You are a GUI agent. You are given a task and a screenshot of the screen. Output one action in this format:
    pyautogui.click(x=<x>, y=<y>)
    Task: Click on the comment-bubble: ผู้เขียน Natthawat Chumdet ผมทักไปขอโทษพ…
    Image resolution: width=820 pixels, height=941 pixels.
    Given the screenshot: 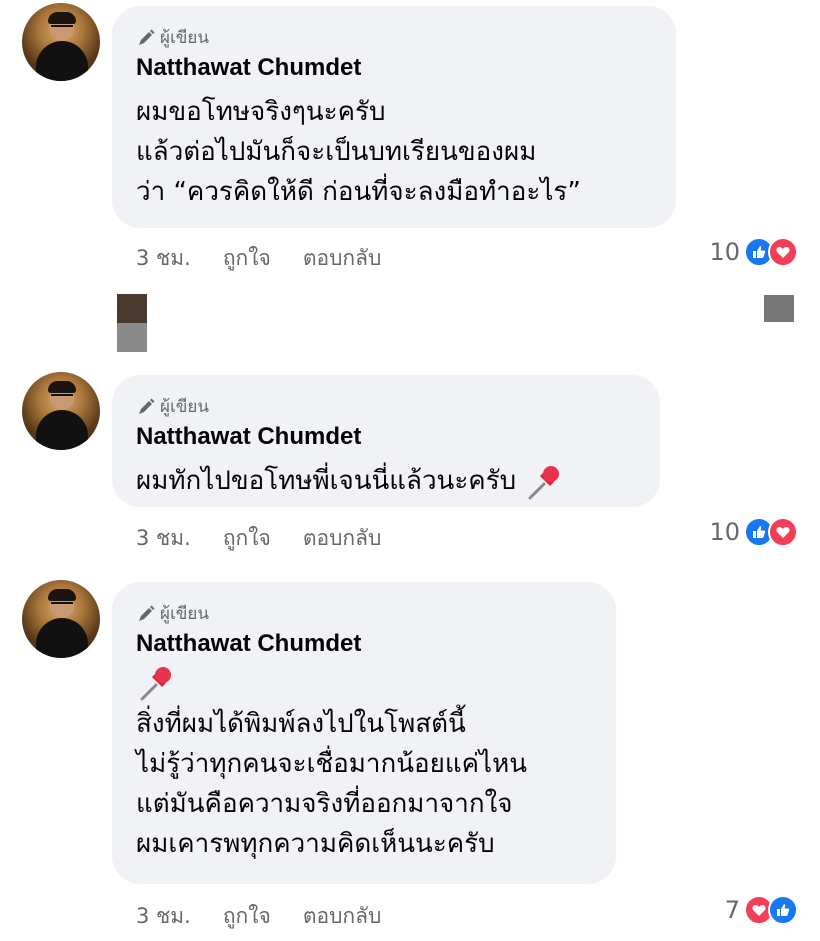 What is the action you would take?
    pyautogui.click(x=386, y=441)
    